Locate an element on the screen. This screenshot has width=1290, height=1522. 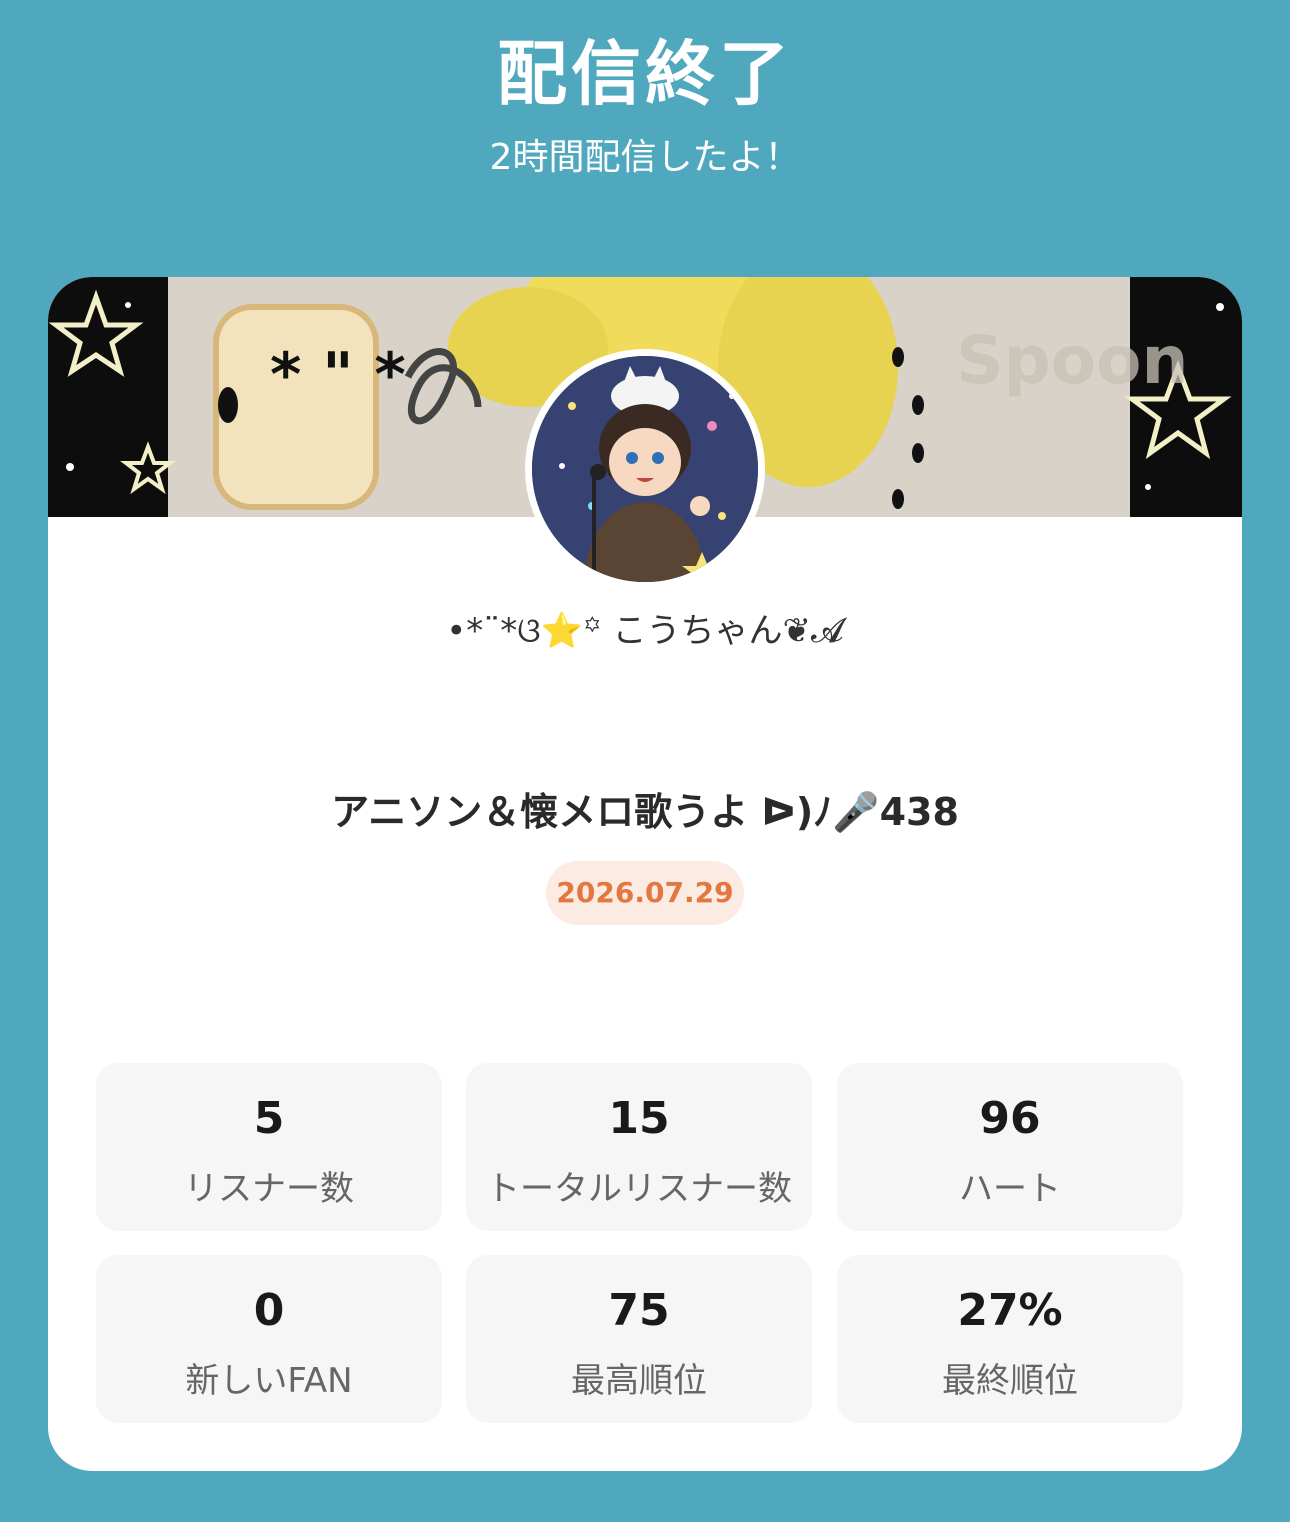
stat-value: 15 is located at coordinates (639, 1118).